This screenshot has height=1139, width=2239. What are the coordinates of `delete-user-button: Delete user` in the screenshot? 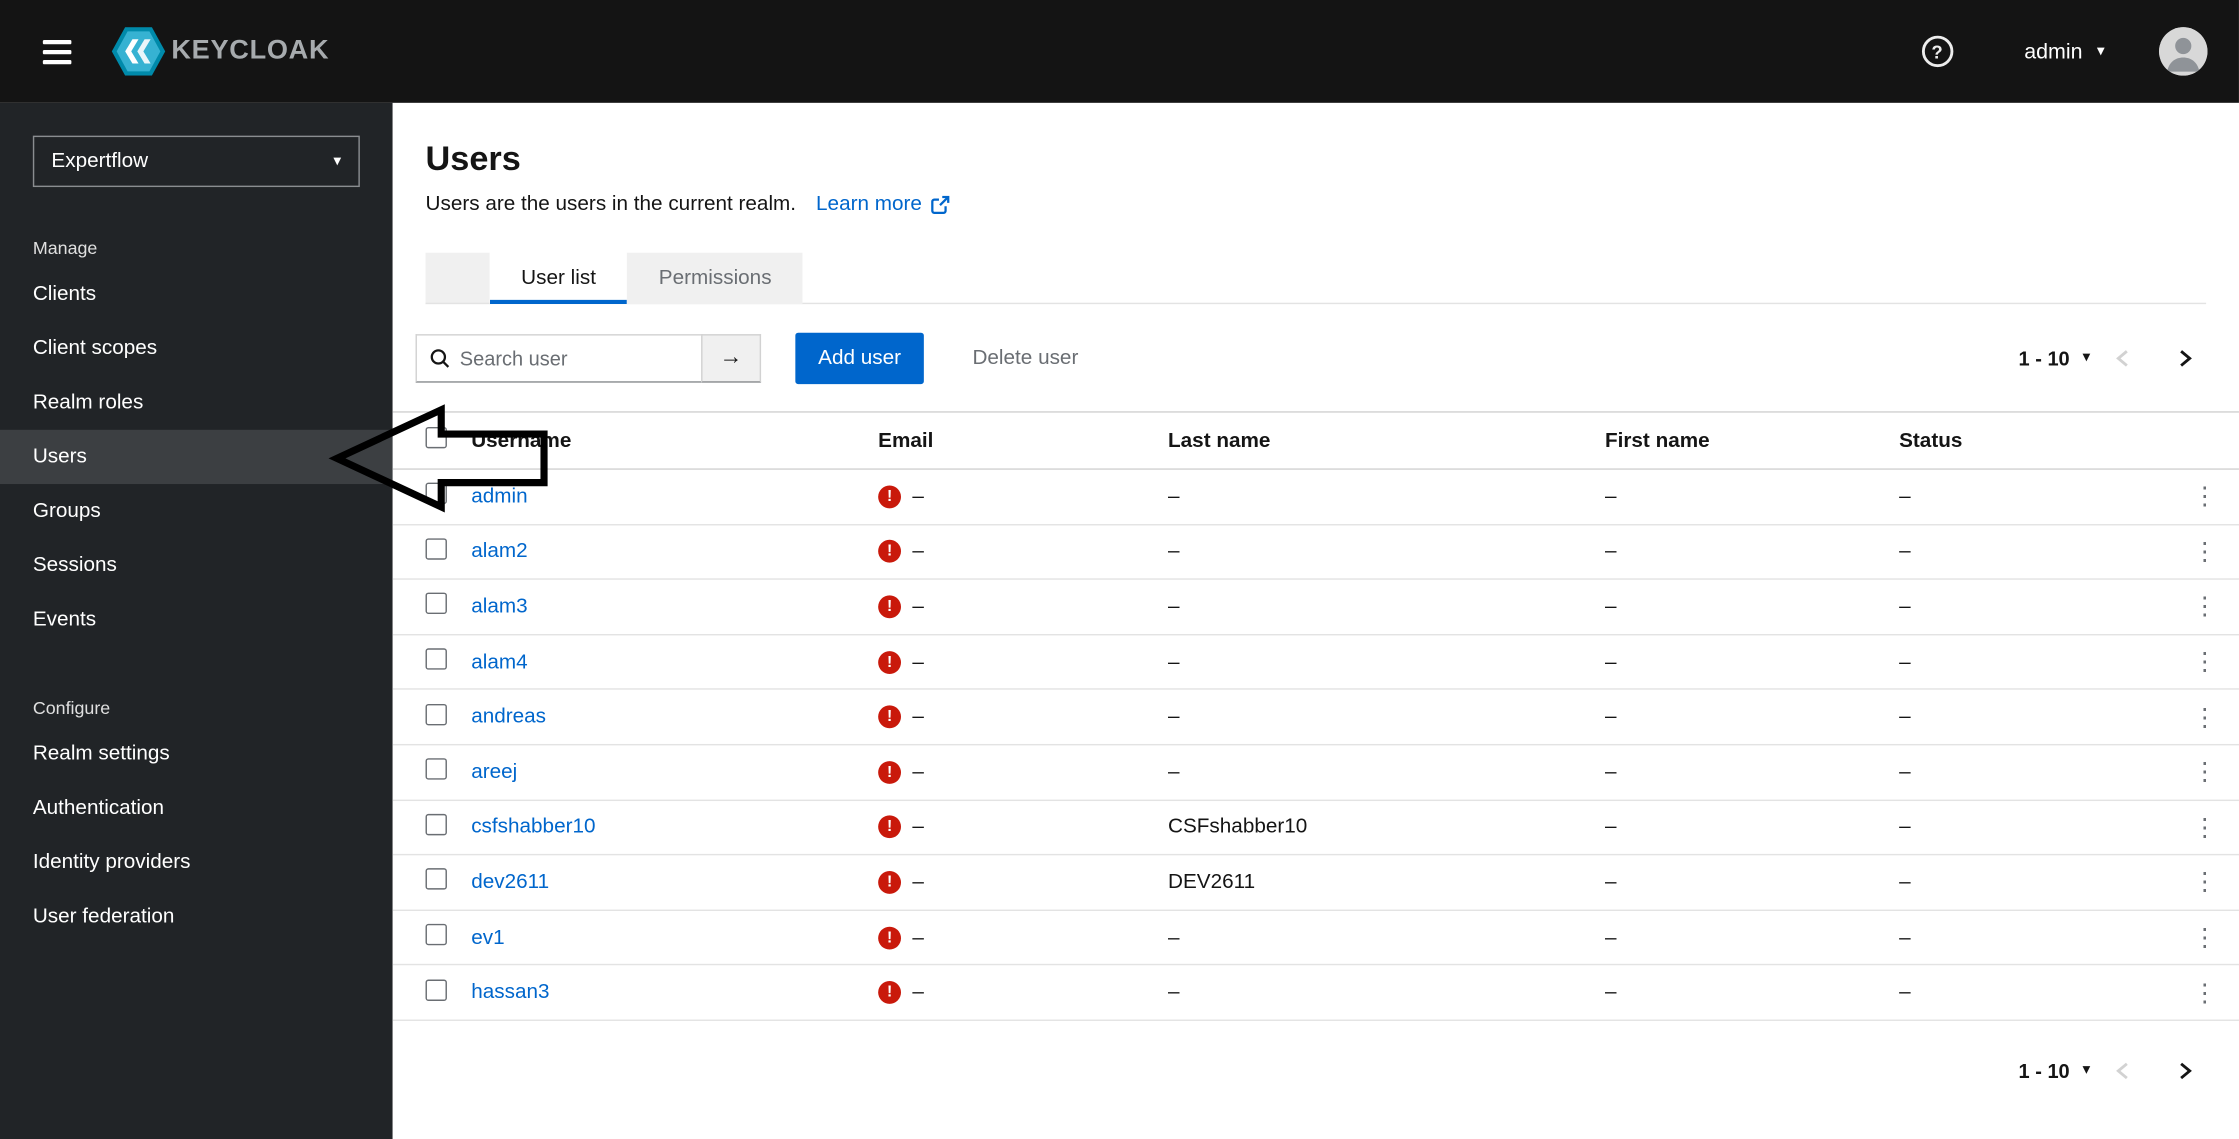 It's located at (1025, 357).